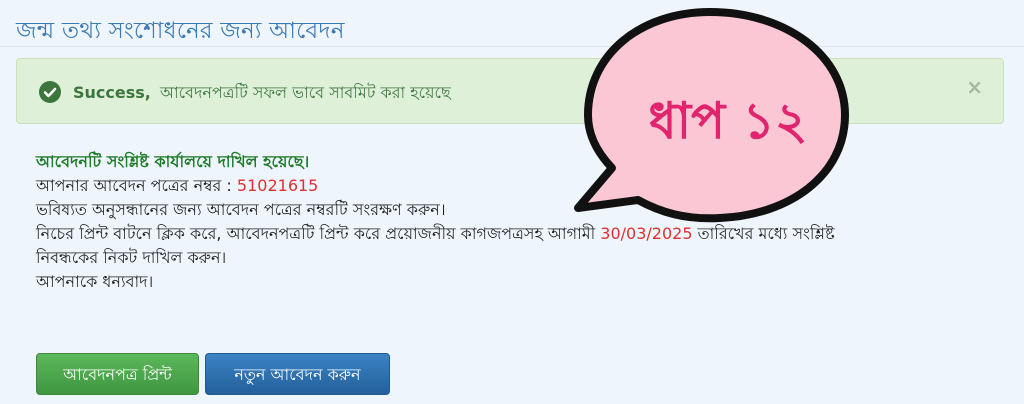  I want to click on close-icon: ×, so click(974, 87).